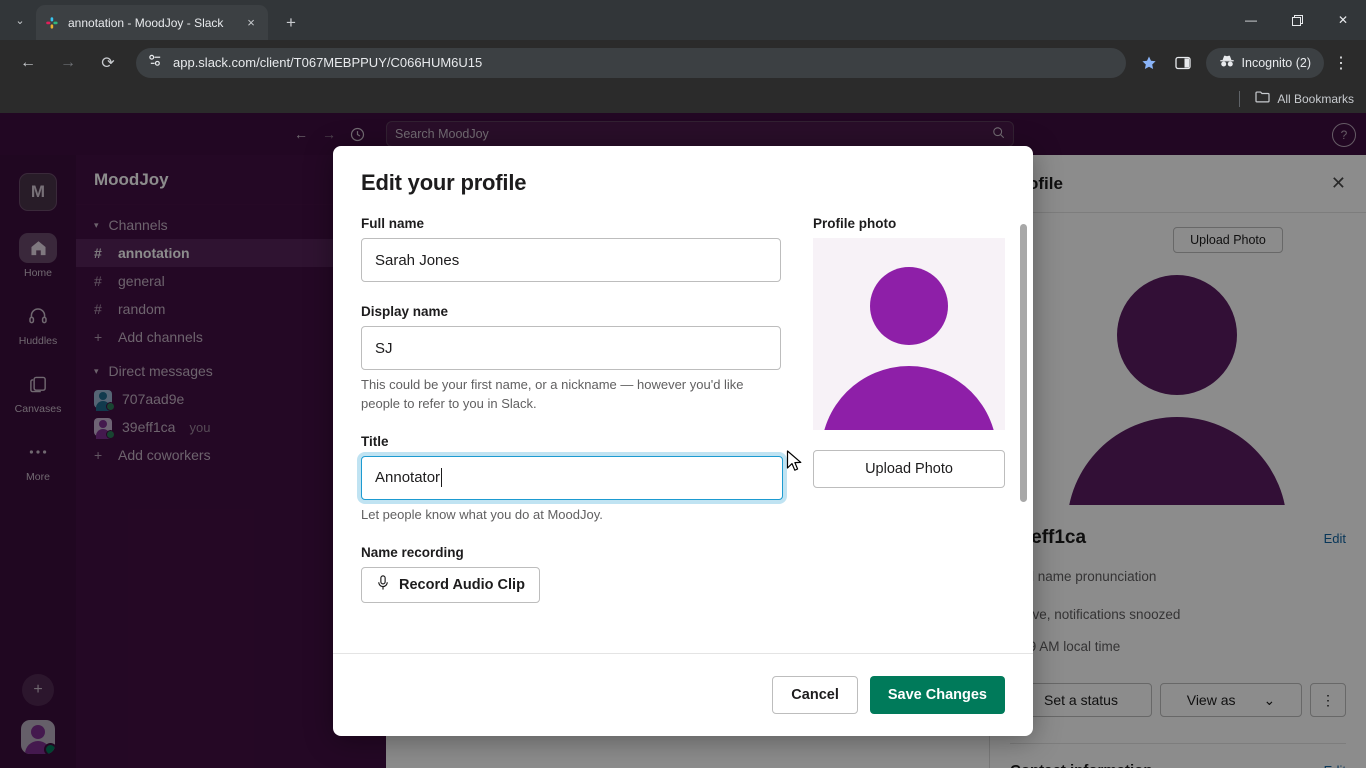  Describe the element at coordinates (571, 348) in the screenshot. I see `display-name-input: SJ` at that location.